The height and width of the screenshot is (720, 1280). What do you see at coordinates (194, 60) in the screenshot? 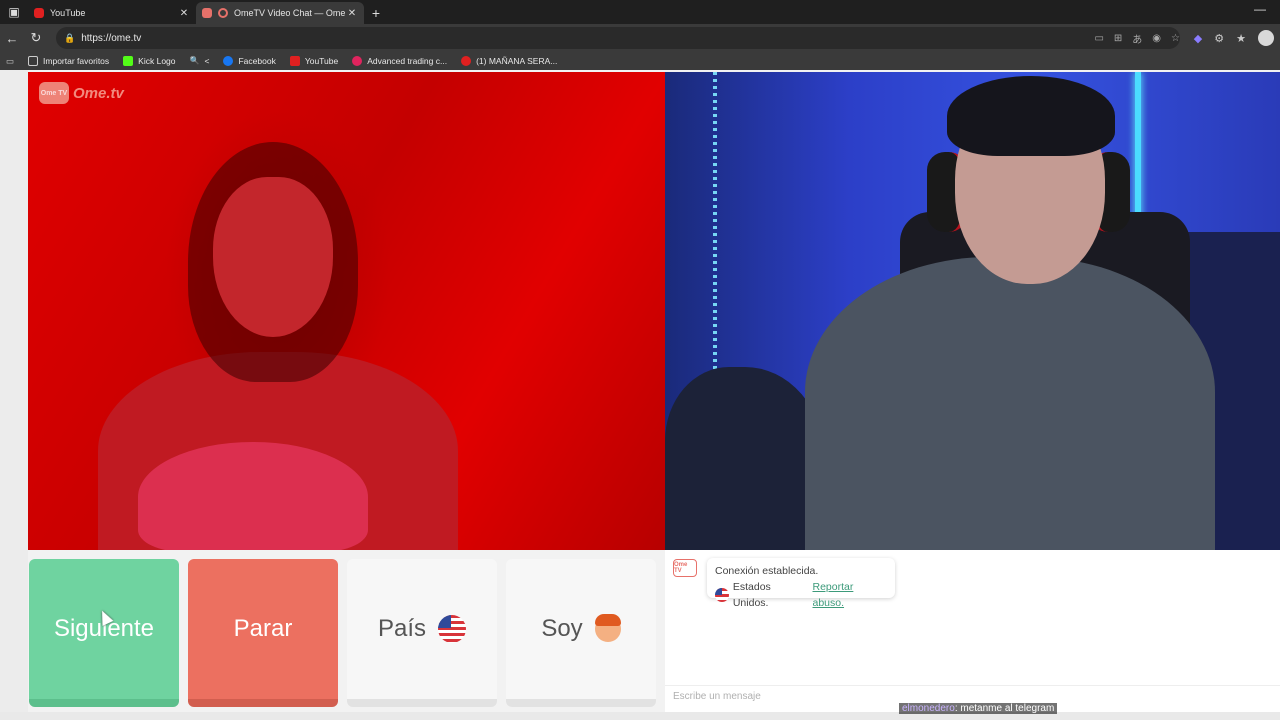
I see `search-icon: 🔍` at bounding box center [194, 60].